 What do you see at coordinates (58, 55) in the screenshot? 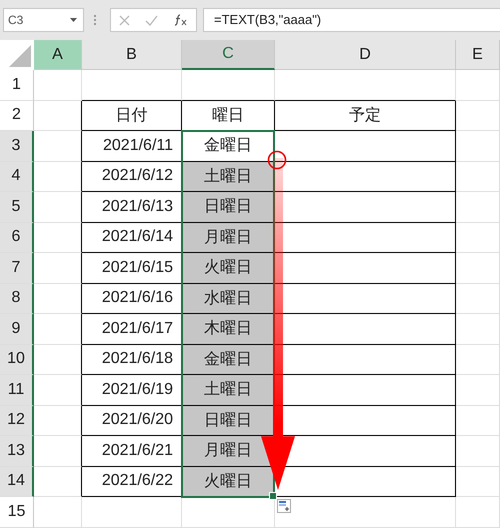
I see `column-header: A` at bounding box center [58, 55].